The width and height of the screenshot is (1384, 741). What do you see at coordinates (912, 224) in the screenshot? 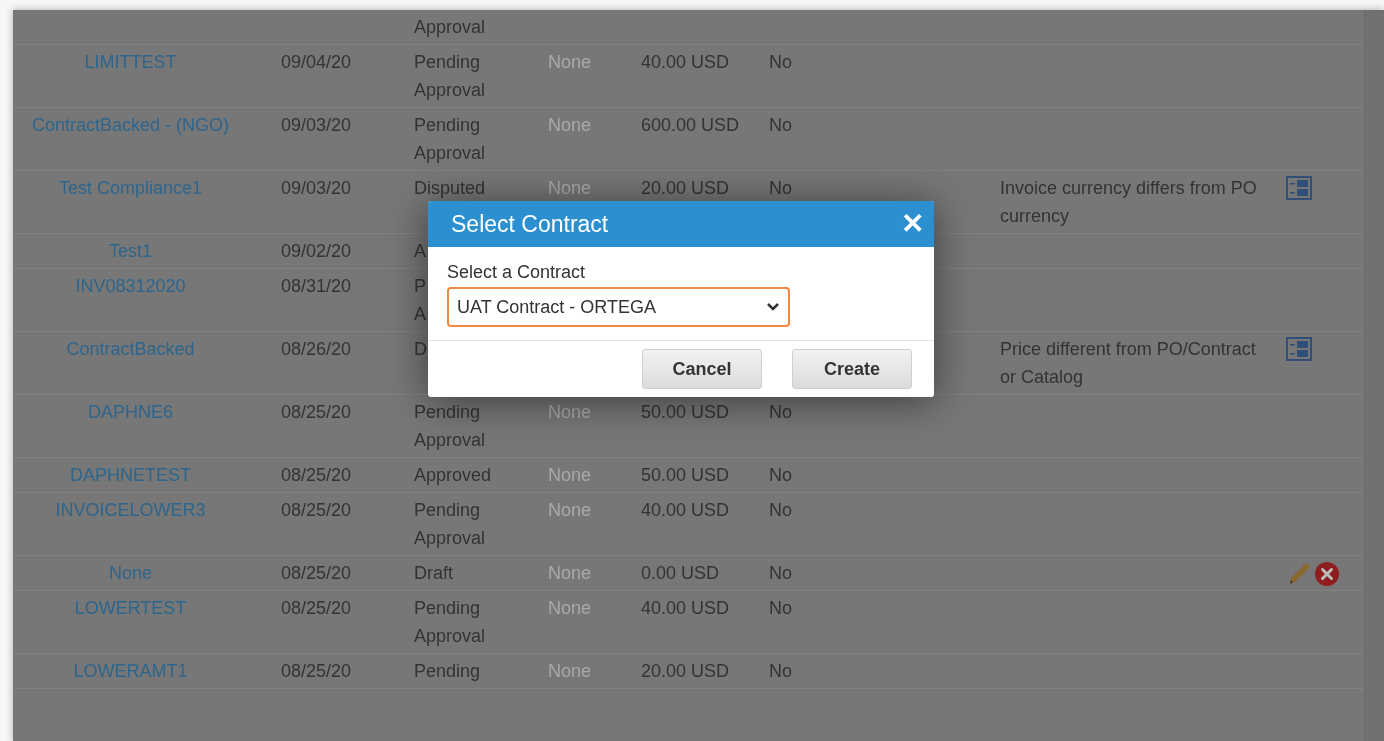
I see `close-button: ✕` at bounding box center [912, 224].